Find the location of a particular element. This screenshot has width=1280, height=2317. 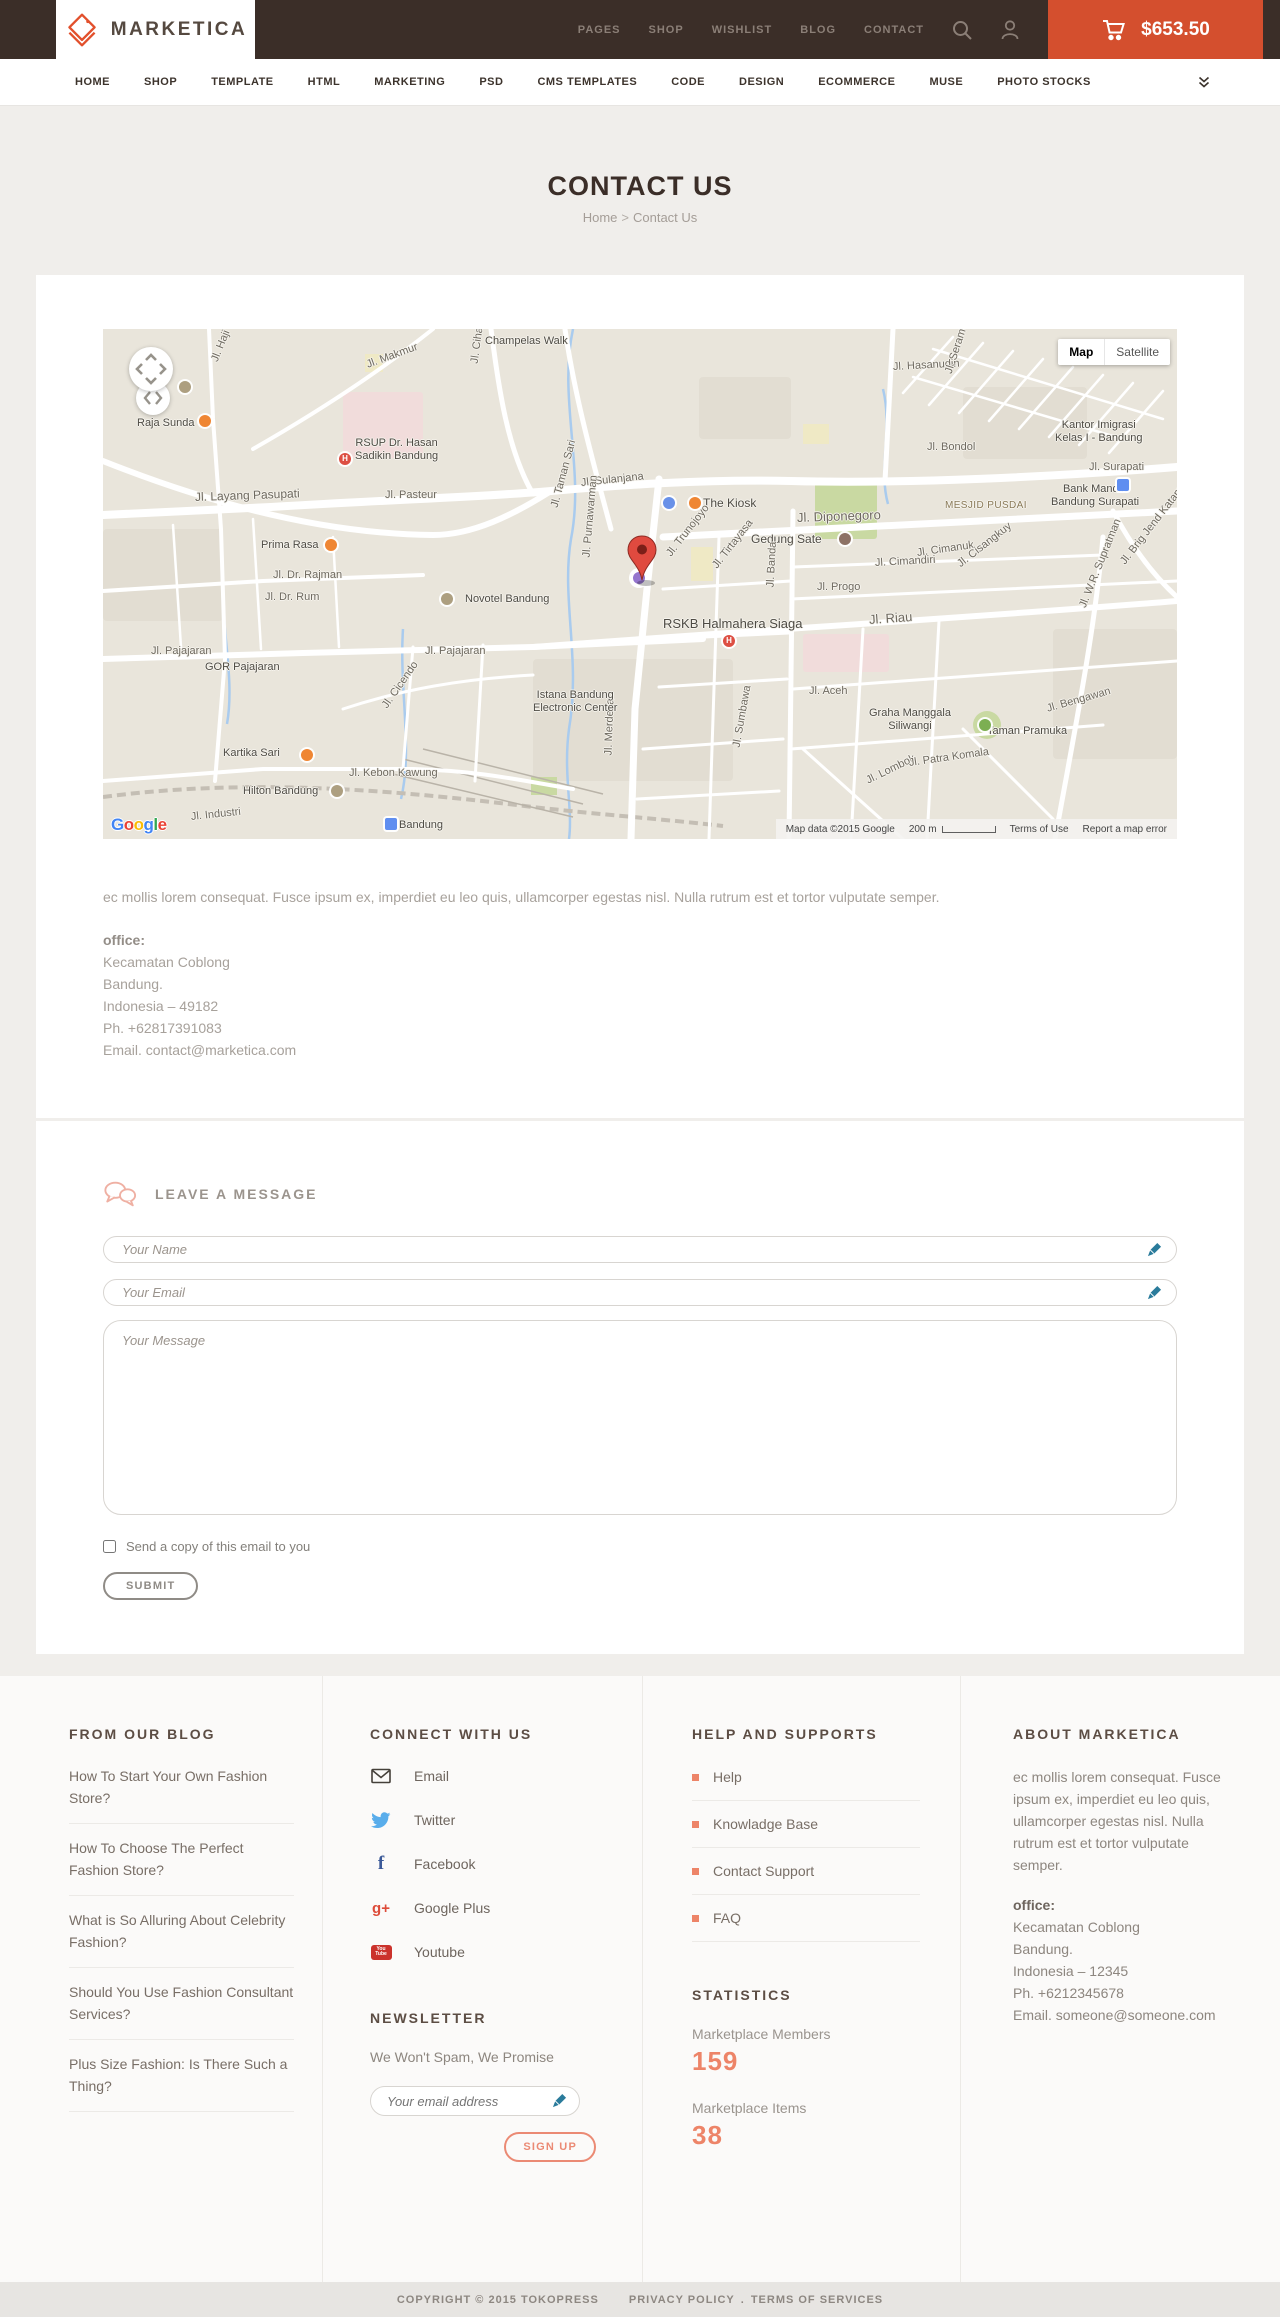

cart-icon is located at coordinates (1114, 29).